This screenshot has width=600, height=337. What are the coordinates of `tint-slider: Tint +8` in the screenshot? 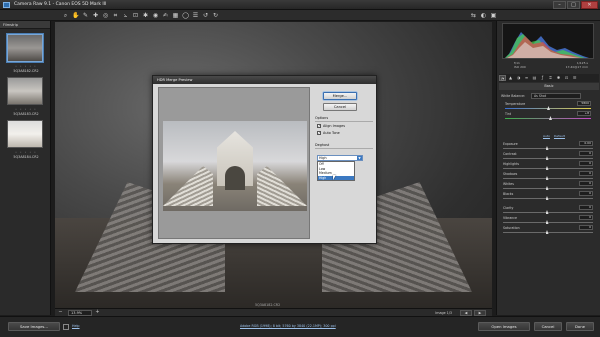 It's located at (549, 116).